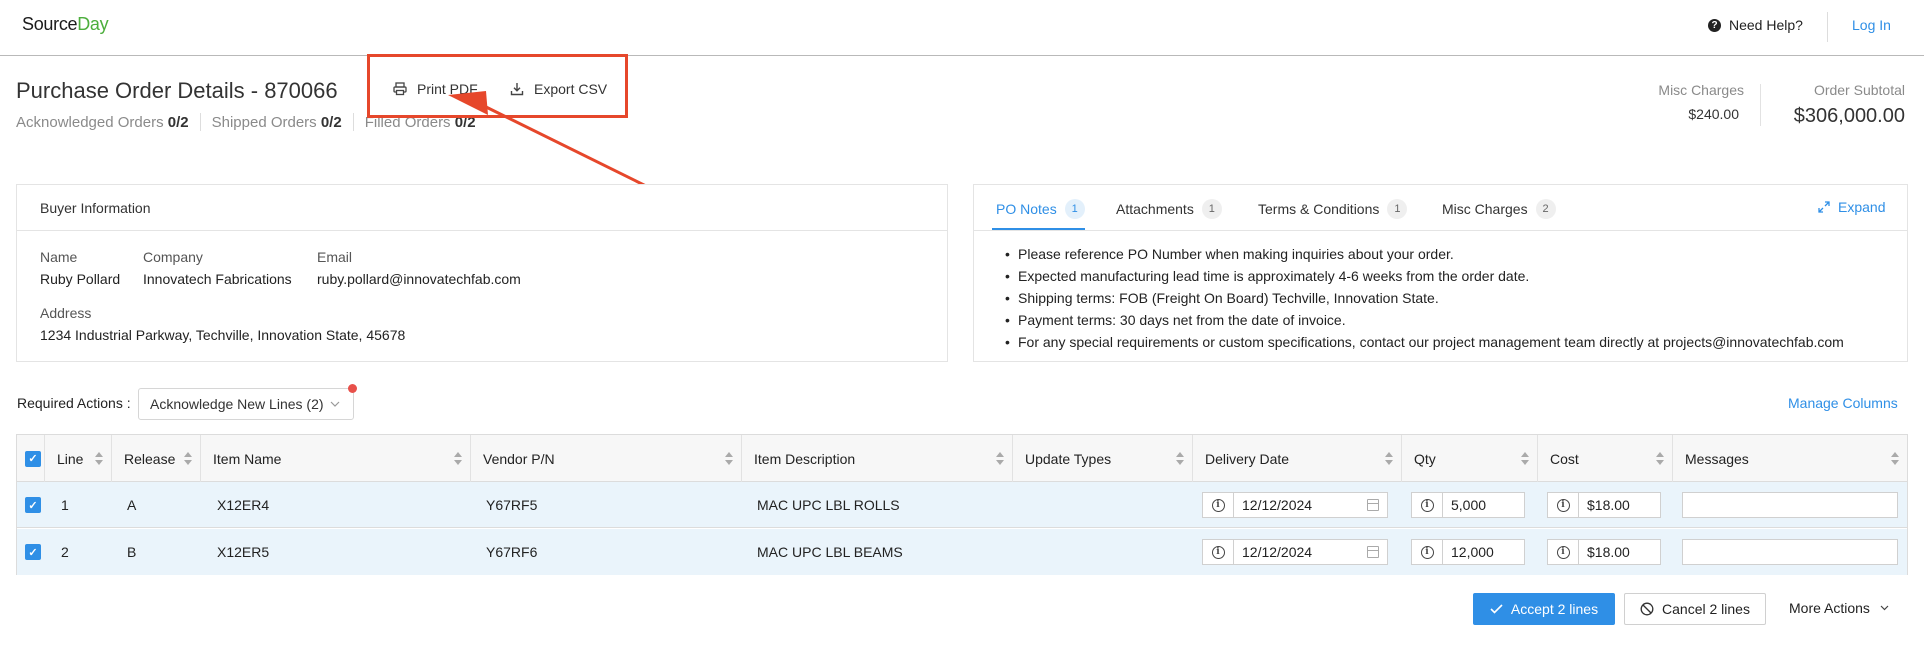 This screenshot has height=648, width=1924. What do you see at coordinates (243, 505) in the screenshot?
I see `cell-item-name: X12ER4` at bounding box center [243, 505].